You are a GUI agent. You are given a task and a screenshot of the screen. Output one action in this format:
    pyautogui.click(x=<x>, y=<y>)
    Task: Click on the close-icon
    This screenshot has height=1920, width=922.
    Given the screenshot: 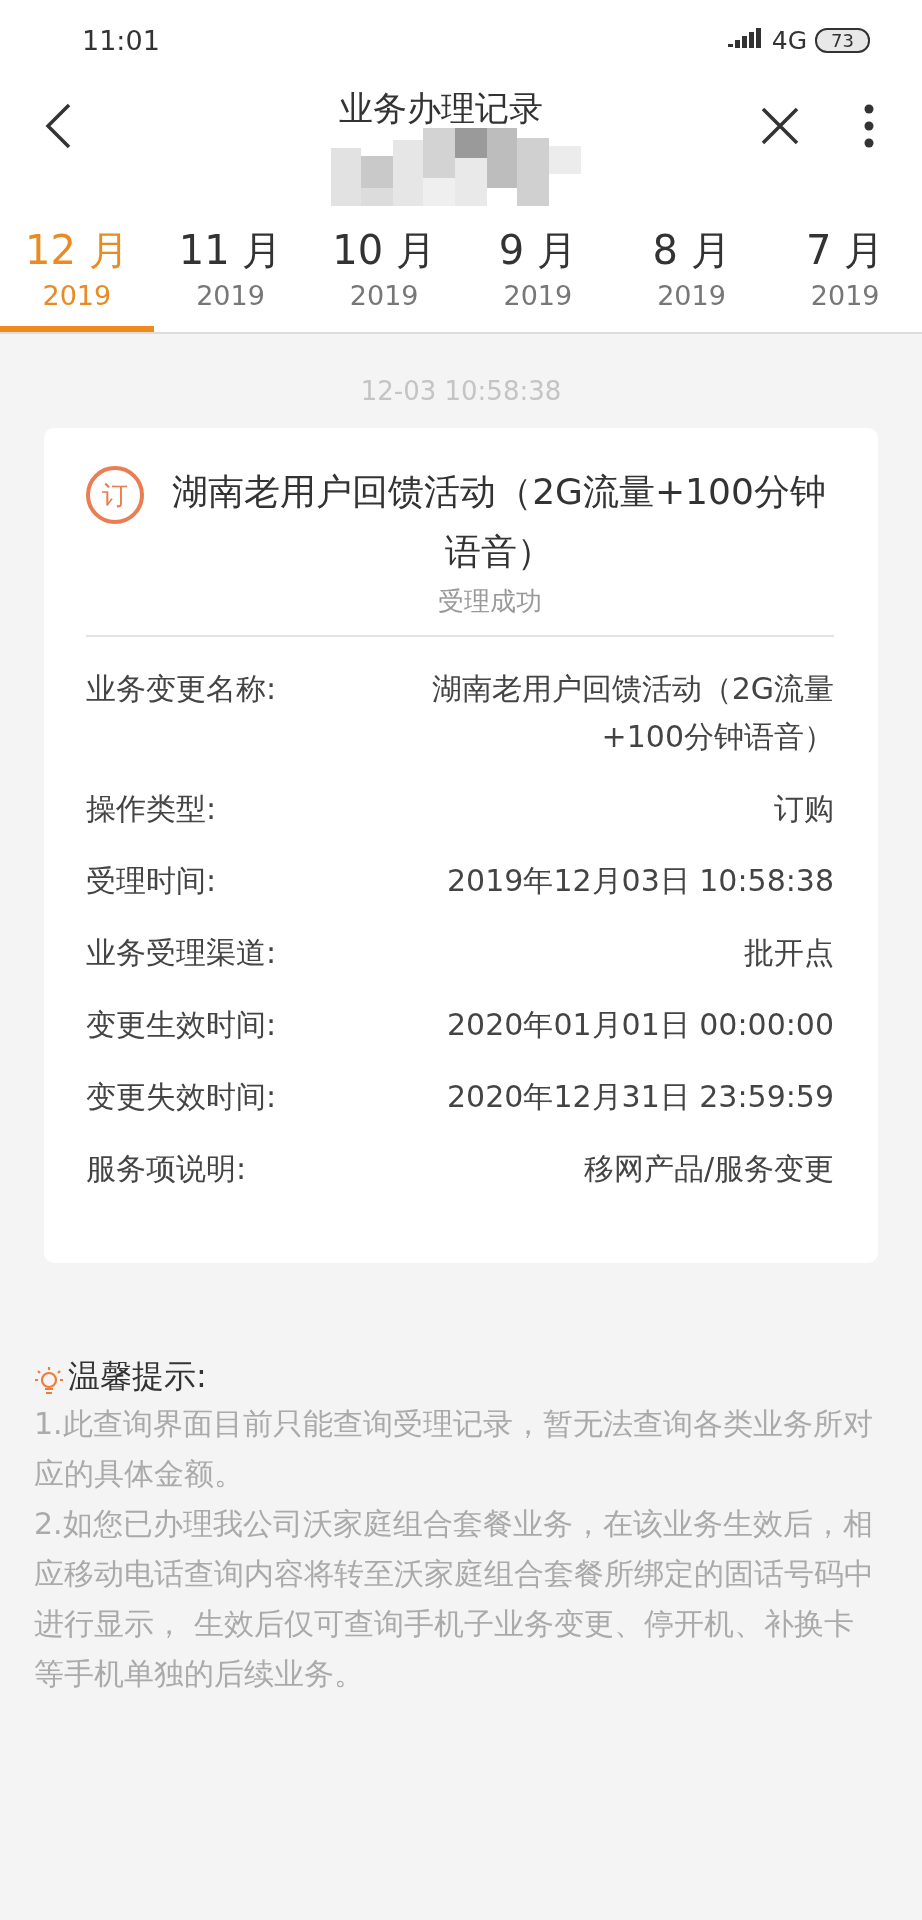 What is the action you would take?
    pyautogui.click(x=780, y=126)
    